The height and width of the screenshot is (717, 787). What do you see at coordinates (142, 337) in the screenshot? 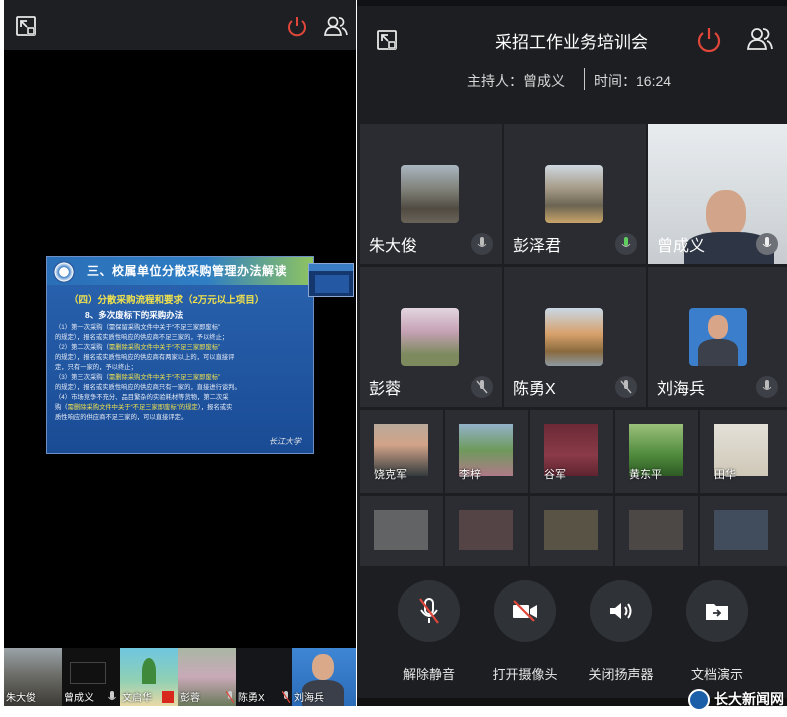
I see `slide-text: 的规定），报名或实质性响应的供应商不足三家的，予以终止；` at bounding box center [142, 337].